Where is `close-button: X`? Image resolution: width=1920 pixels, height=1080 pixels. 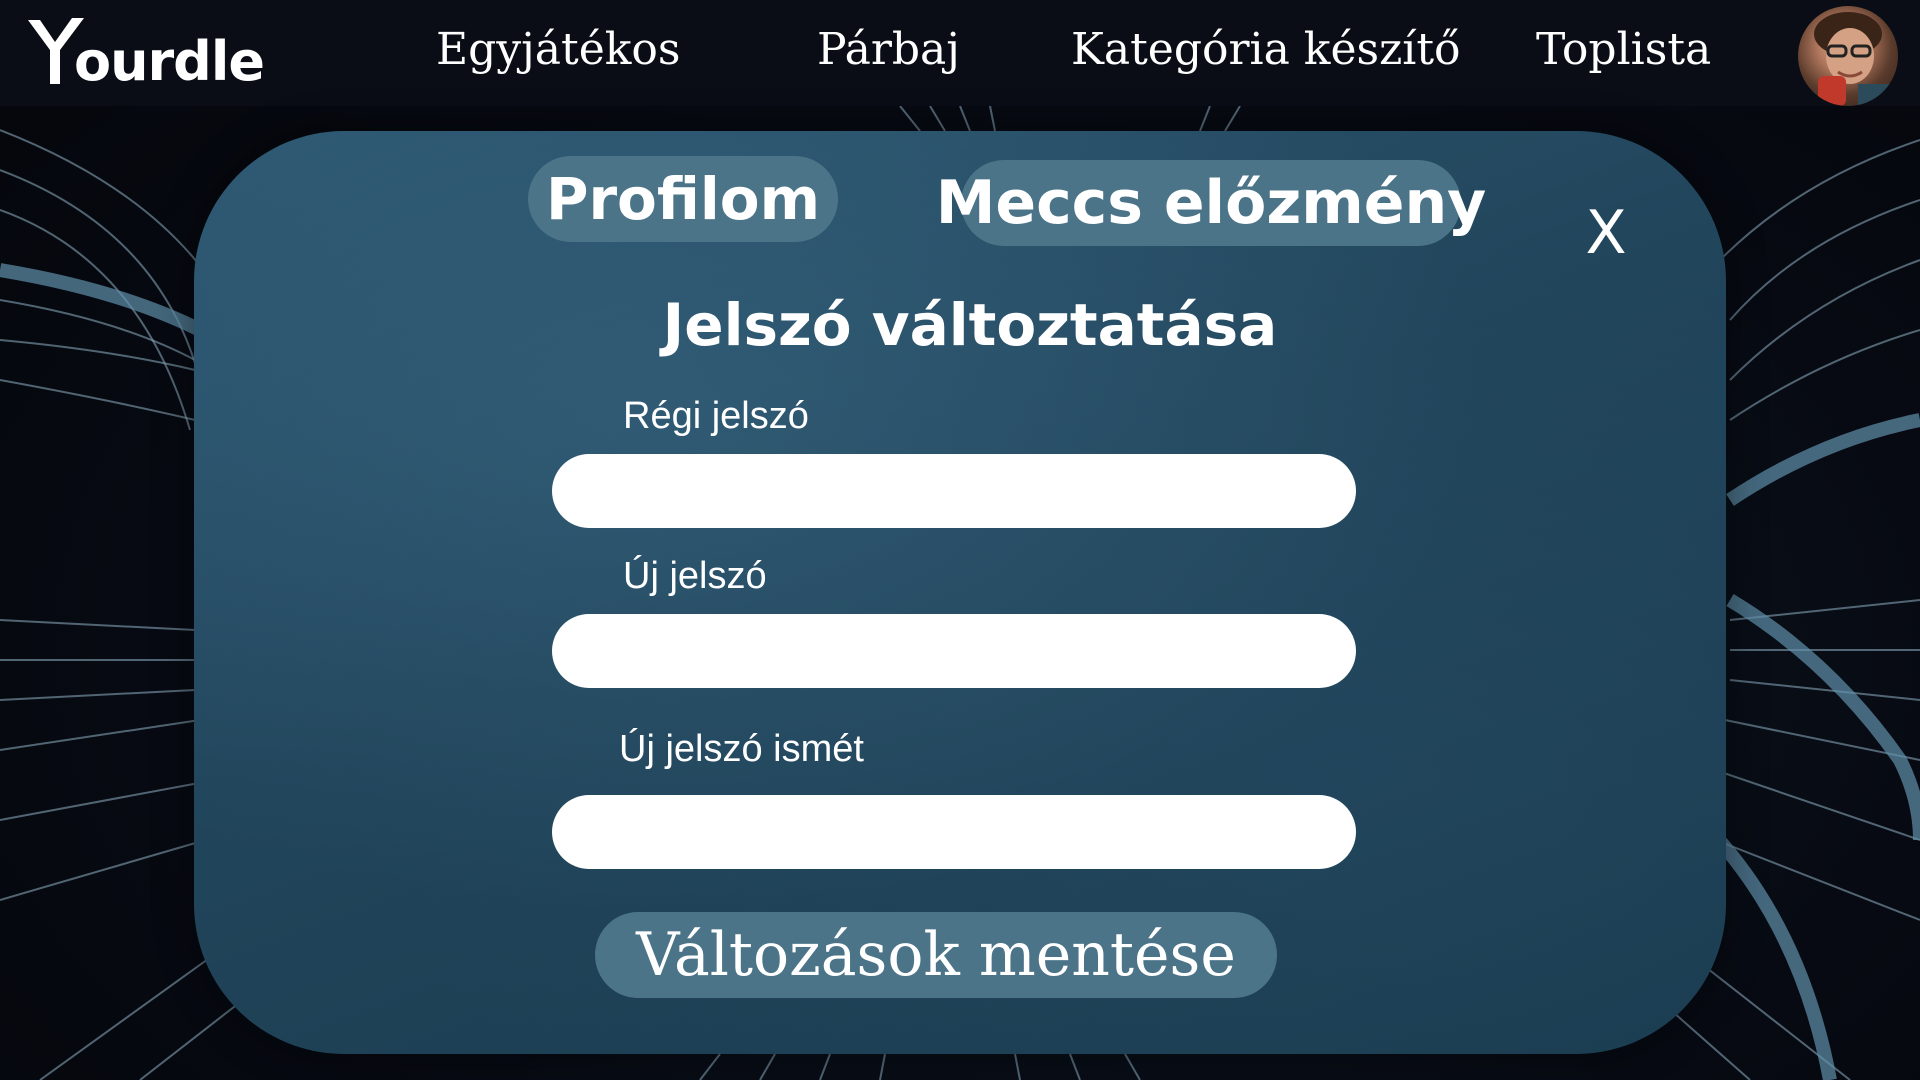
close-button: X is located at coordinates (1606, 233).